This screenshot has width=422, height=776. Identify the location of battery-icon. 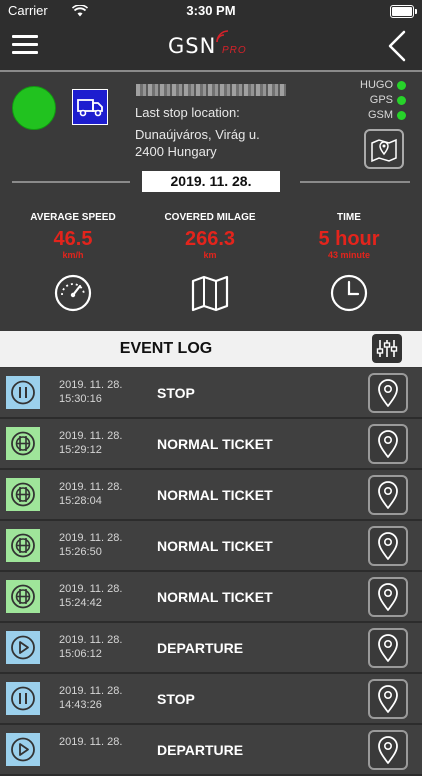
(403, 11).